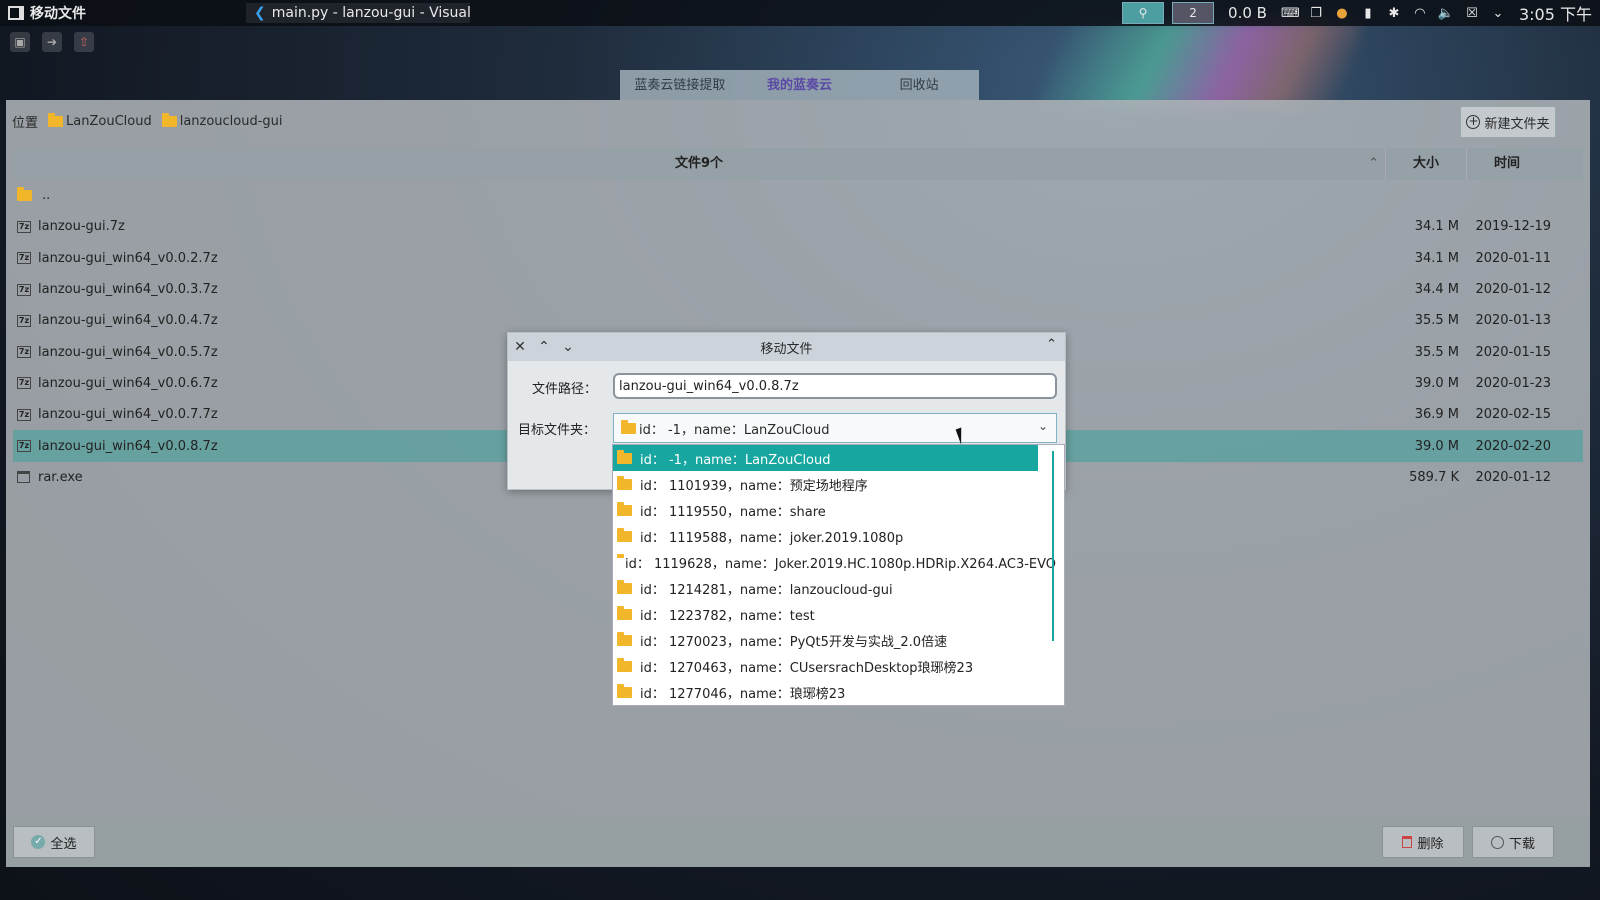 Image resolution: width=1600 pixels, height=900 pixels. What do you see at coordinates (54, 842) in the screenshot?
I see `select-all-button: ✓ 全选` at bounding box center [54, 842].